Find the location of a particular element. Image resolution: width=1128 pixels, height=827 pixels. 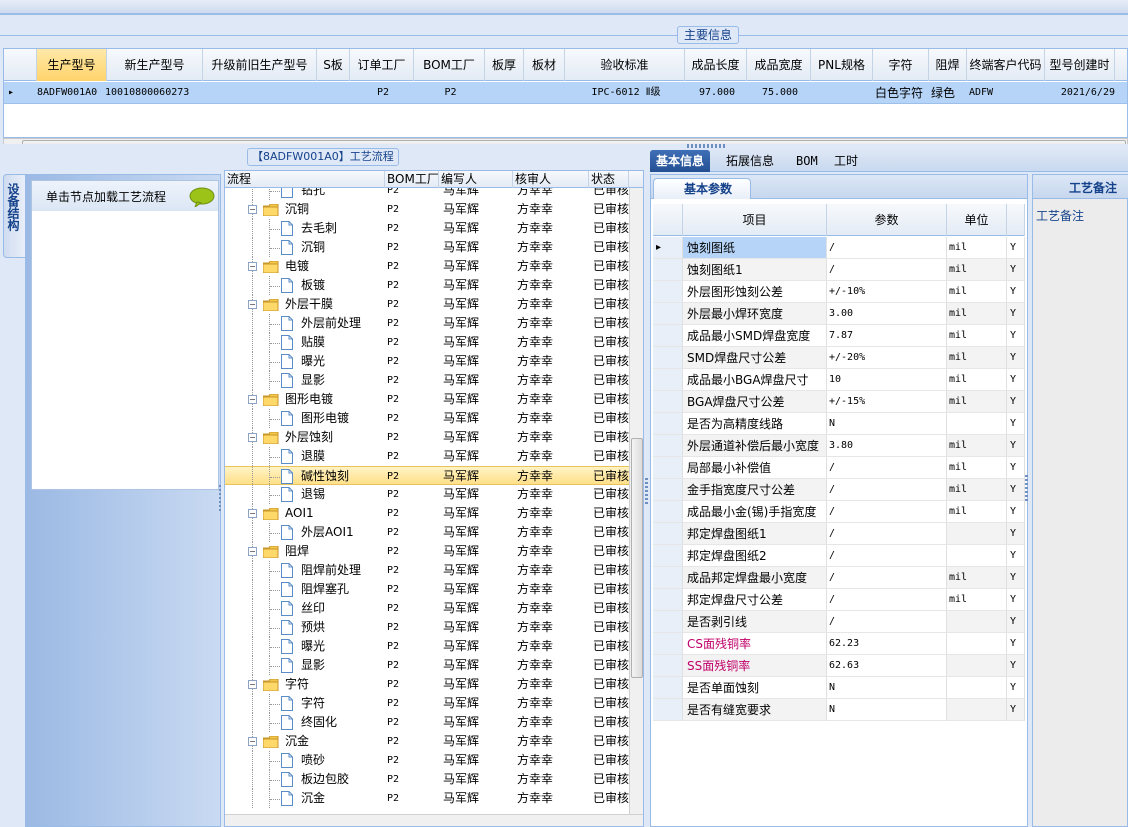

param-row: 成品邦定焊盘最小宽度 / mil Y is located at coordinates (839, 578).